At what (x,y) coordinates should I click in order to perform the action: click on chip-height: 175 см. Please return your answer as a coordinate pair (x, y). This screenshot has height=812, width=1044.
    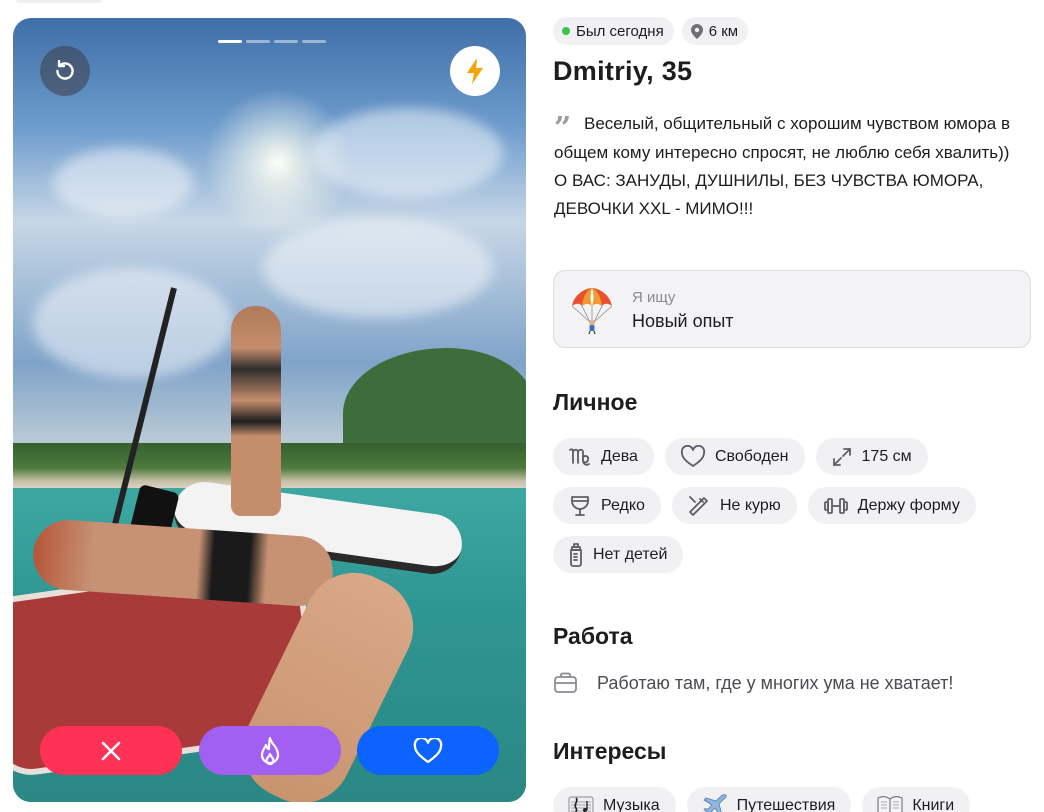
    Looking at the image, I should click on (871, 456).